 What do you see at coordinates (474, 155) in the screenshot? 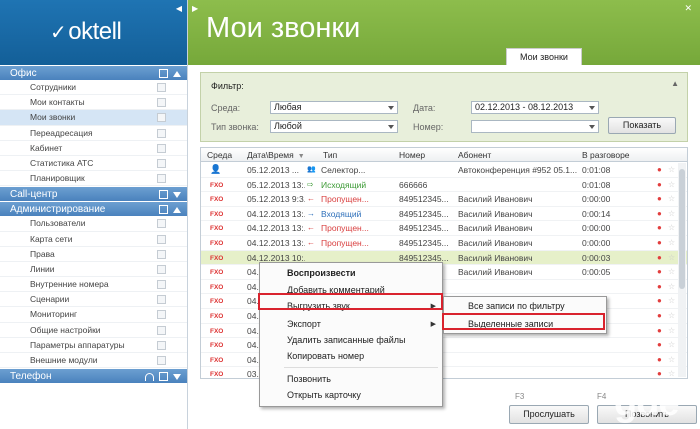
I see `col-header-subscriber: Абонент` at bounding box center [474, 155].